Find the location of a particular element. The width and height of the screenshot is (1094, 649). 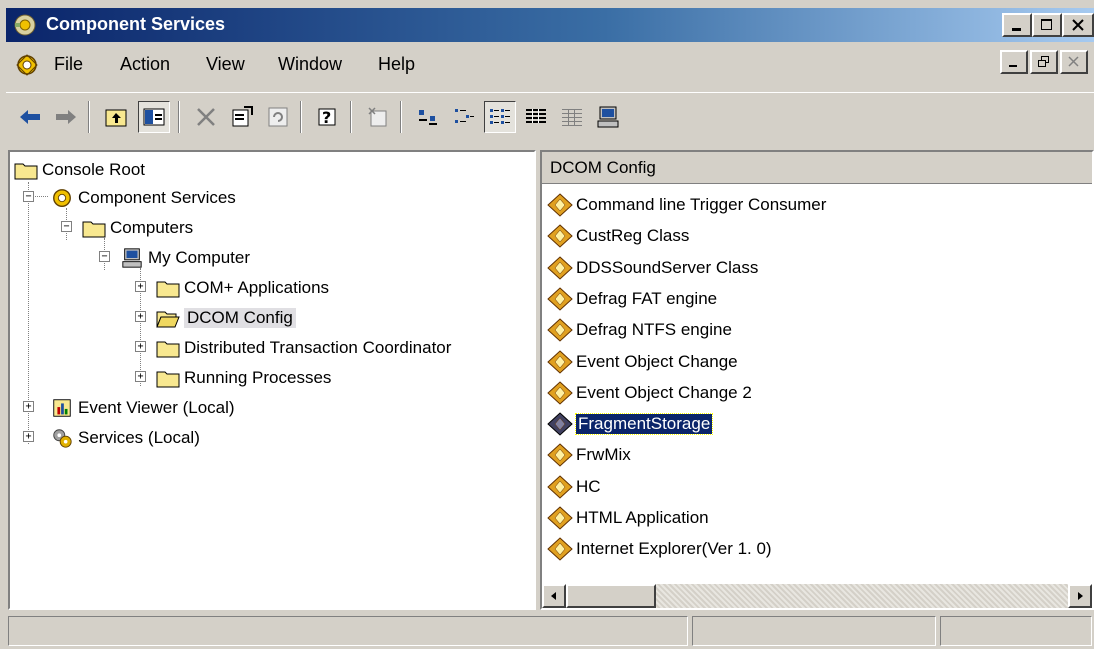

detail-grid-button is located at coordinates (572, 117).